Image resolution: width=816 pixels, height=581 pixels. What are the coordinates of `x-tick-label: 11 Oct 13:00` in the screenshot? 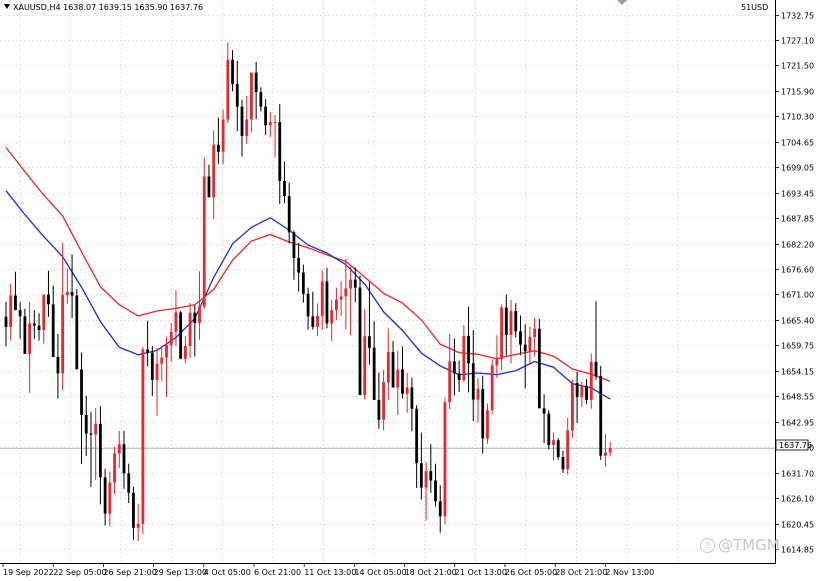 It's located at (330, 572).